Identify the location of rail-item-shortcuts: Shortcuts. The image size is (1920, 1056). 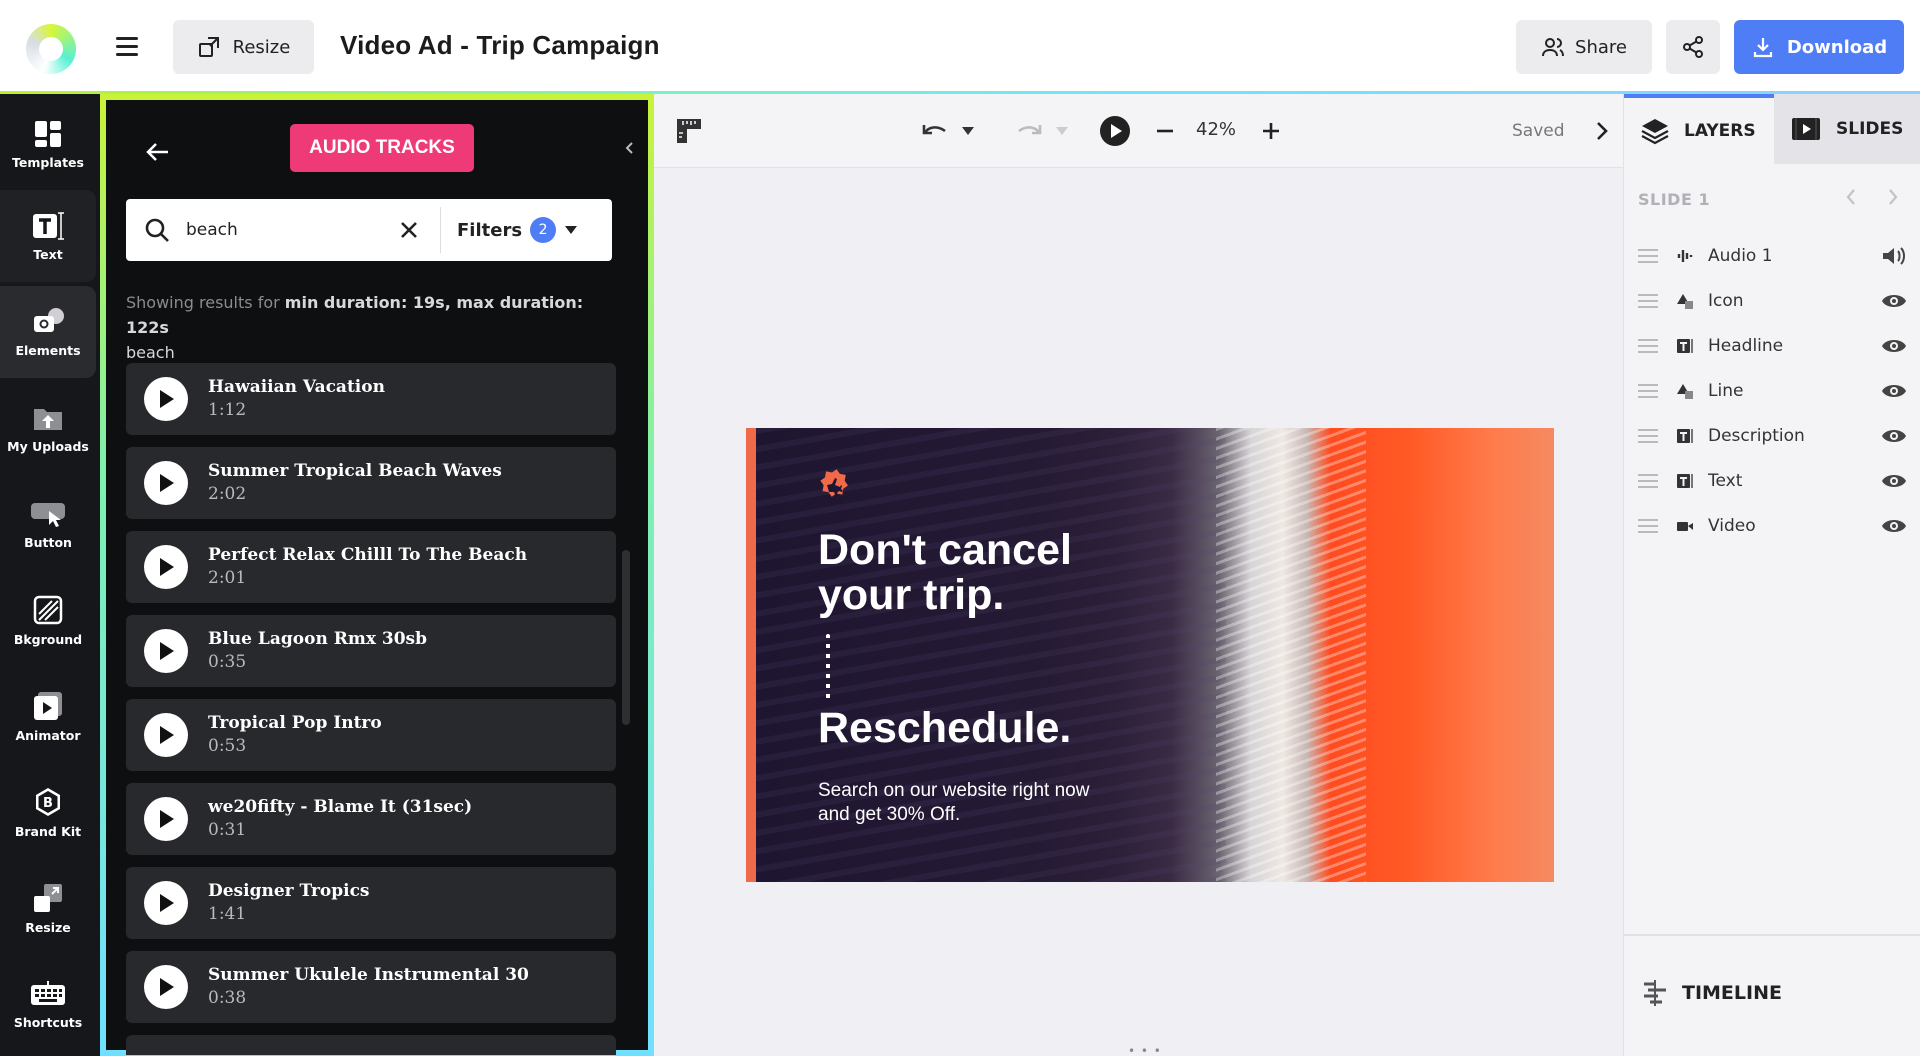
(48, 1004).